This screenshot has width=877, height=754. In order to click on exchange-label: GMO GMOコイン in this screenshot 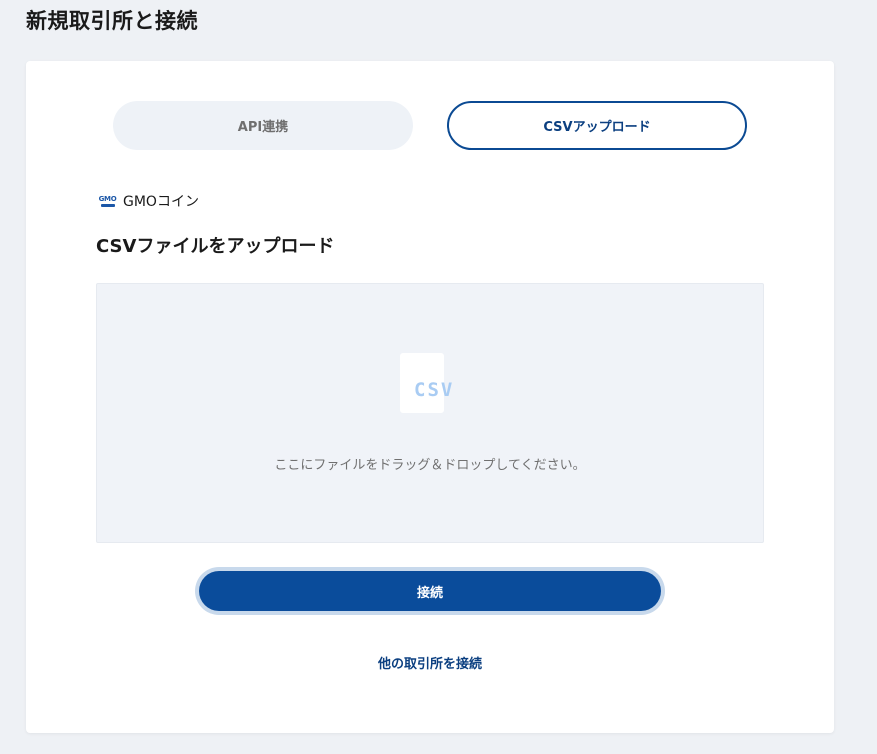, I will do `click(147, 201)`.